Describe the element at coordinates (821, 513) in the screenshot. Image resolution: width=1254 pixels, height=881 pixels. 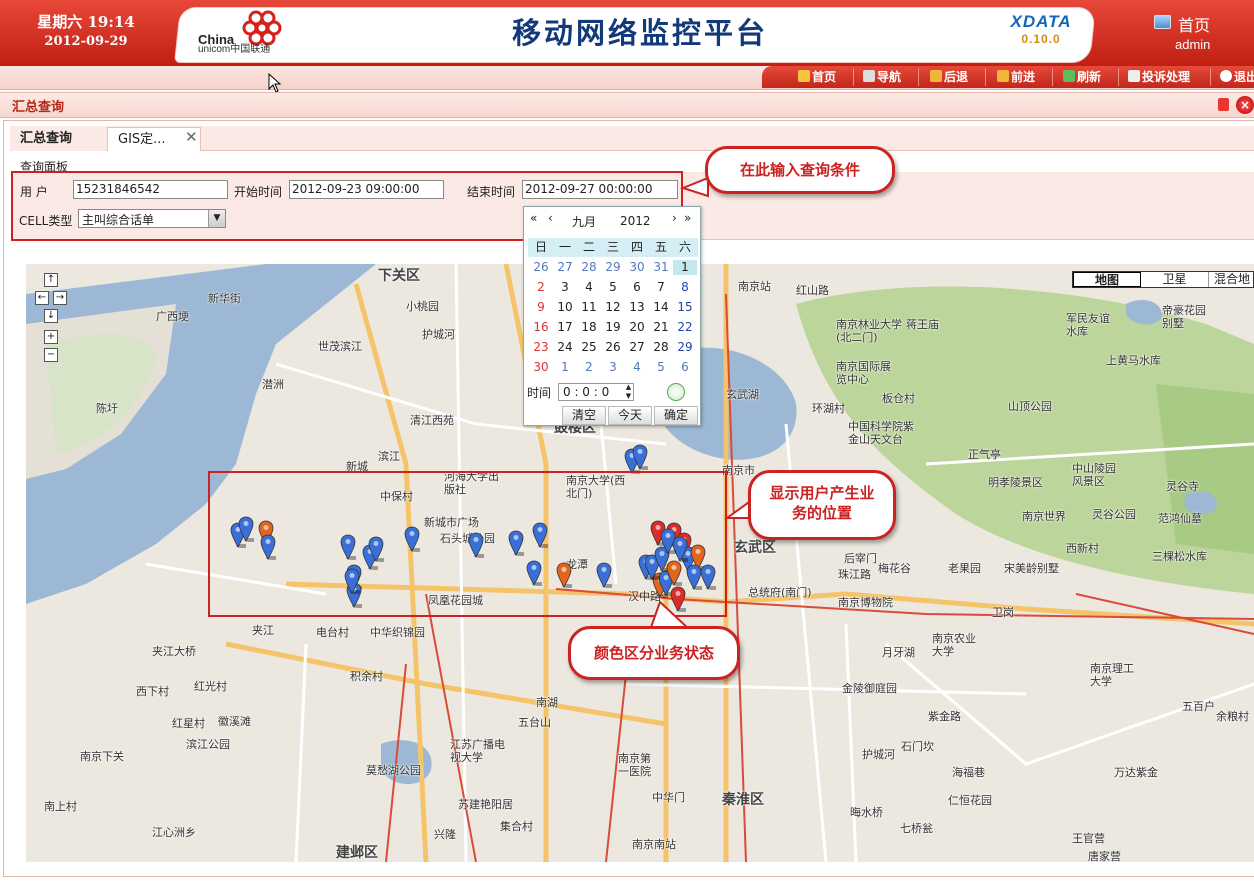
I see `callout-location-line2: 务的位置` at that location.